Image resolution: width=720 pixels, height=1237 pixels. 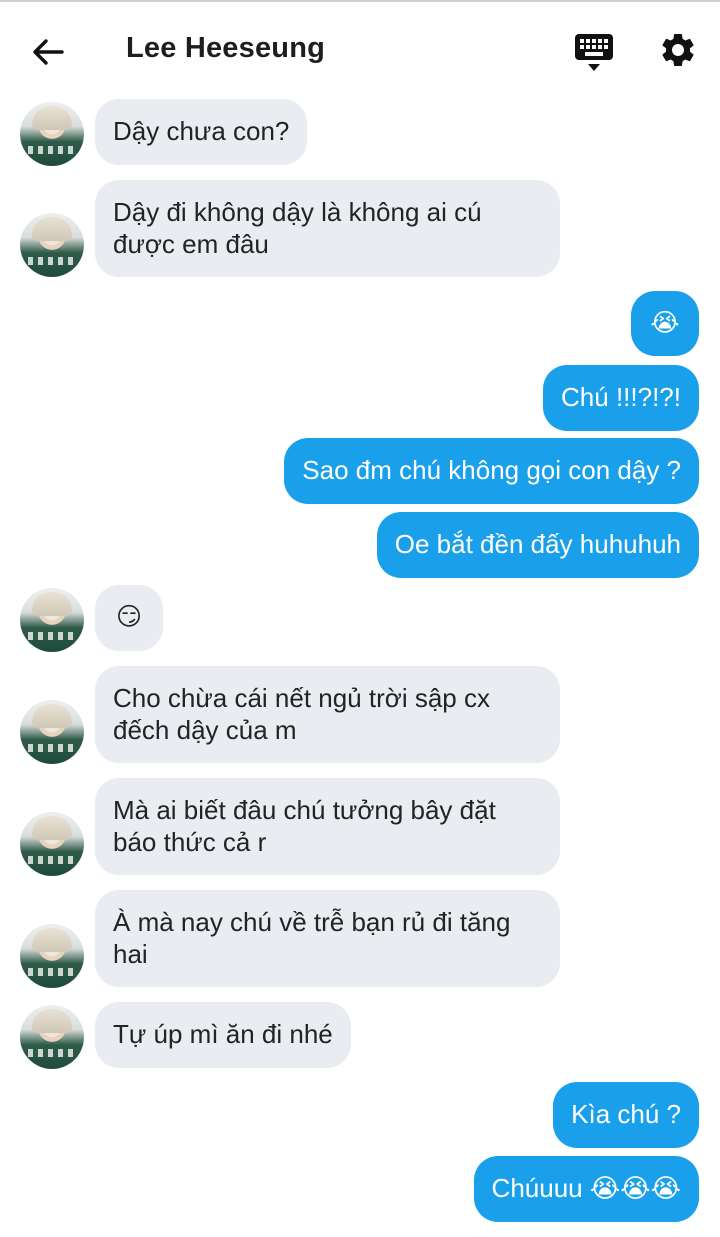 I want to click on back-button, so click(x=48, y=52).